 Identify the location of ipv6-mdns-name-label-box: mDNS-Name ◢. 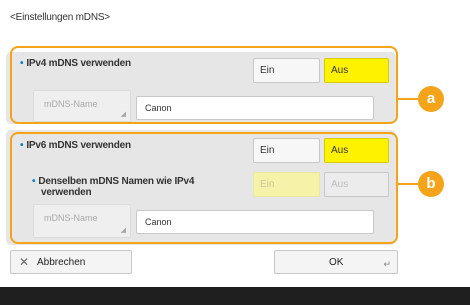
(82, 221).